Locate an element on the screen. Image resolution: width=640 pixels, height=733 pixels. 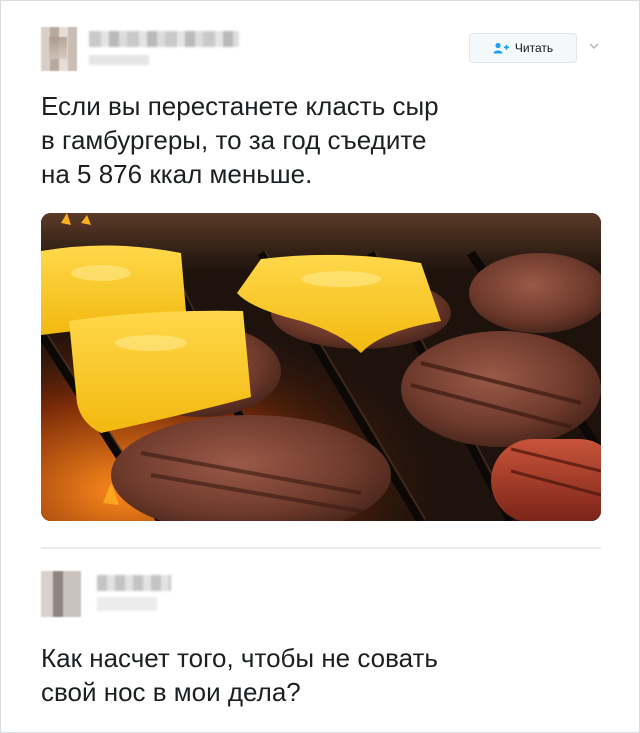
follow-button-label: Читать is located at coordinates (534, 48).